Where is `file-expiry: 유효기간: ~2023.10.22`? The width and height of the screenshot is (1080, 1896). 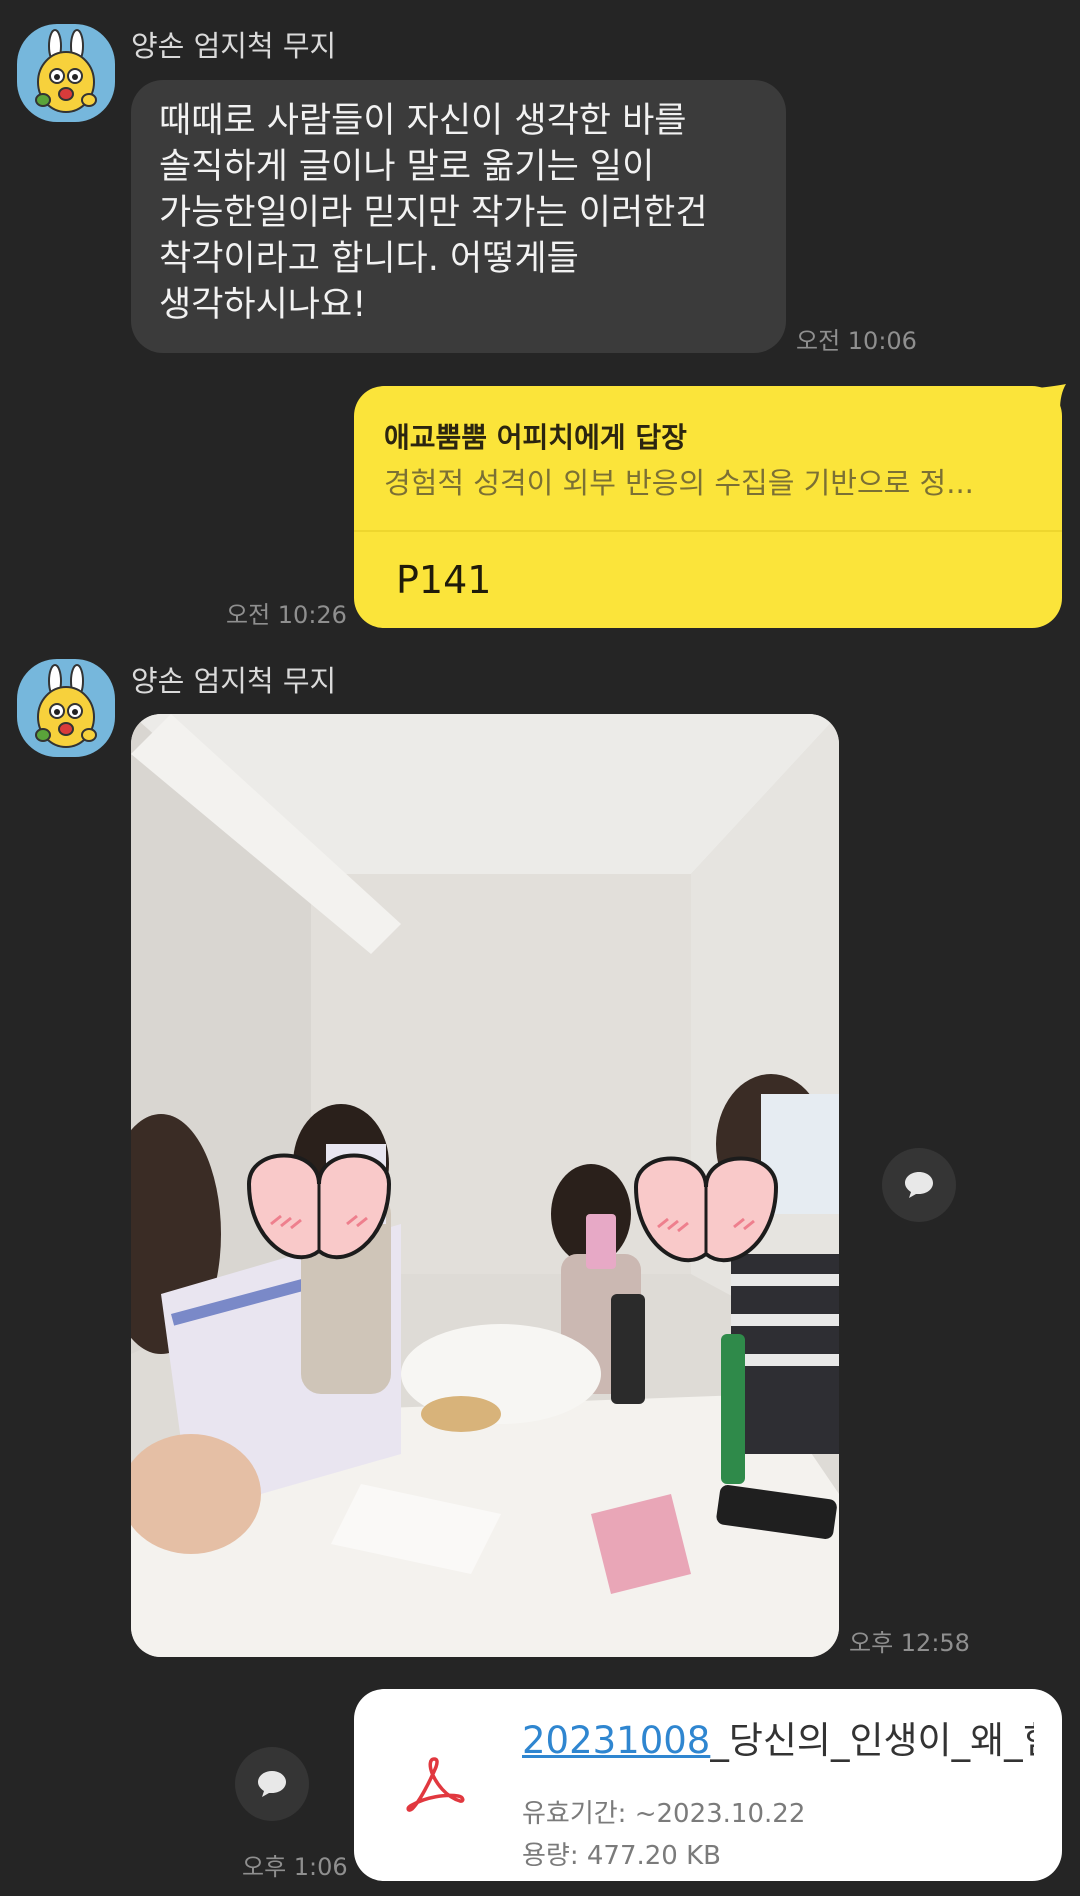 file-expiry: 유효기간: ~2023.10.22 is located at coordinates (664, 1814).